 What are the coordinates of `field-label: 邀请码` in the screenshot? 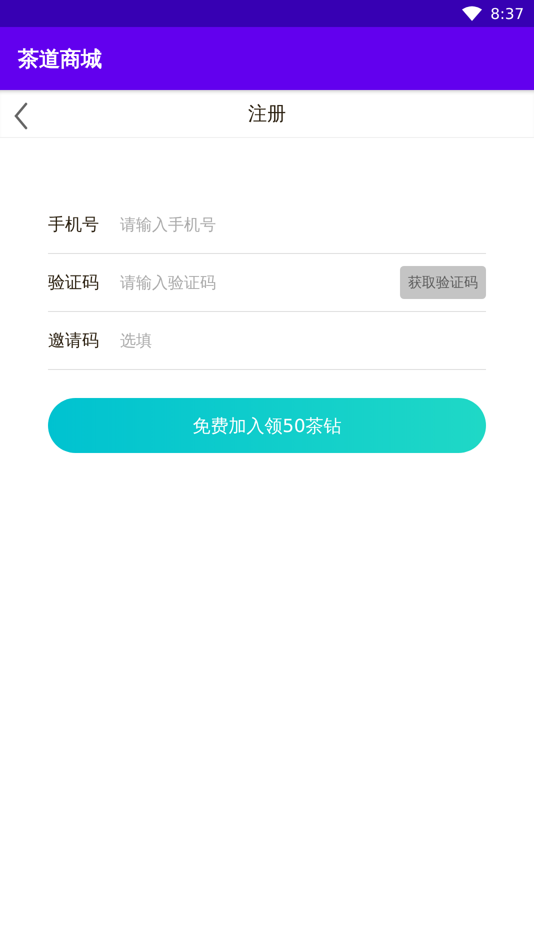 It's located at (74, 341).